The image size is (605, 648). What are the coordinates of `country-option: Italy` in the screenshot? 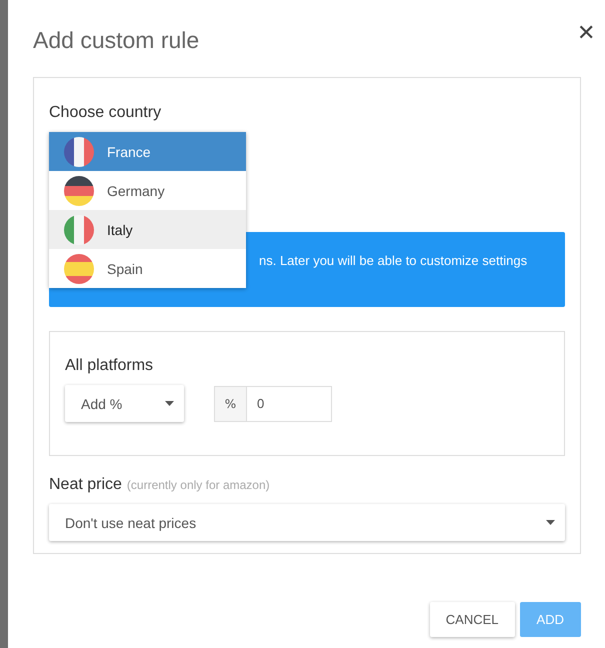 It's located at (147, 229).